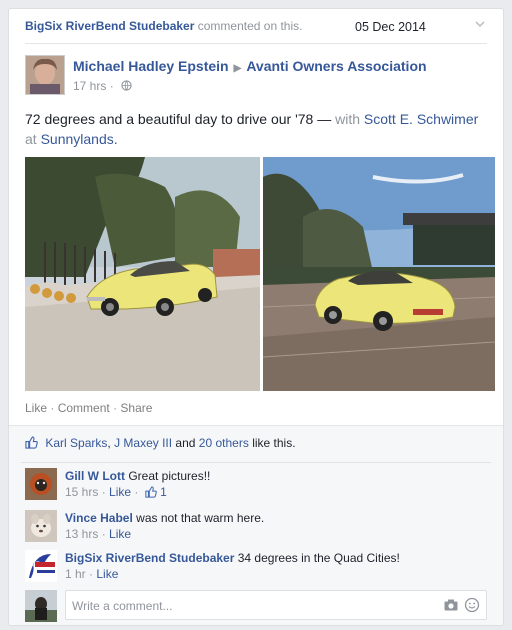  Describe the element at coordinates (79, 139) in the screenshot. I see `place-link: Sunnylands.` at that location.